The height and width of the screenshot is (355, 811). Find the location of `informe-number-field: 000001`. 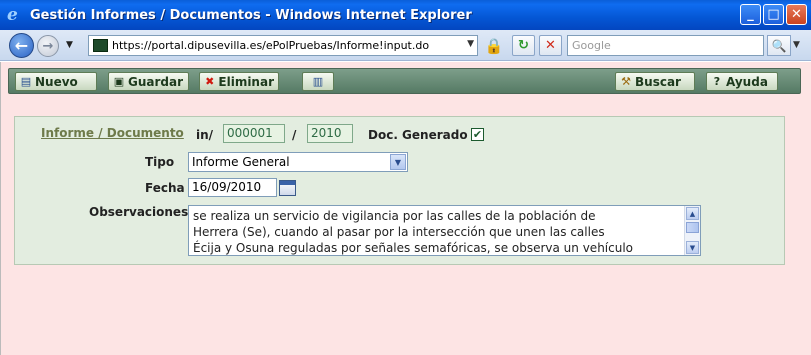

informe-number-field: 000001 is located at coordinates (254, 133).